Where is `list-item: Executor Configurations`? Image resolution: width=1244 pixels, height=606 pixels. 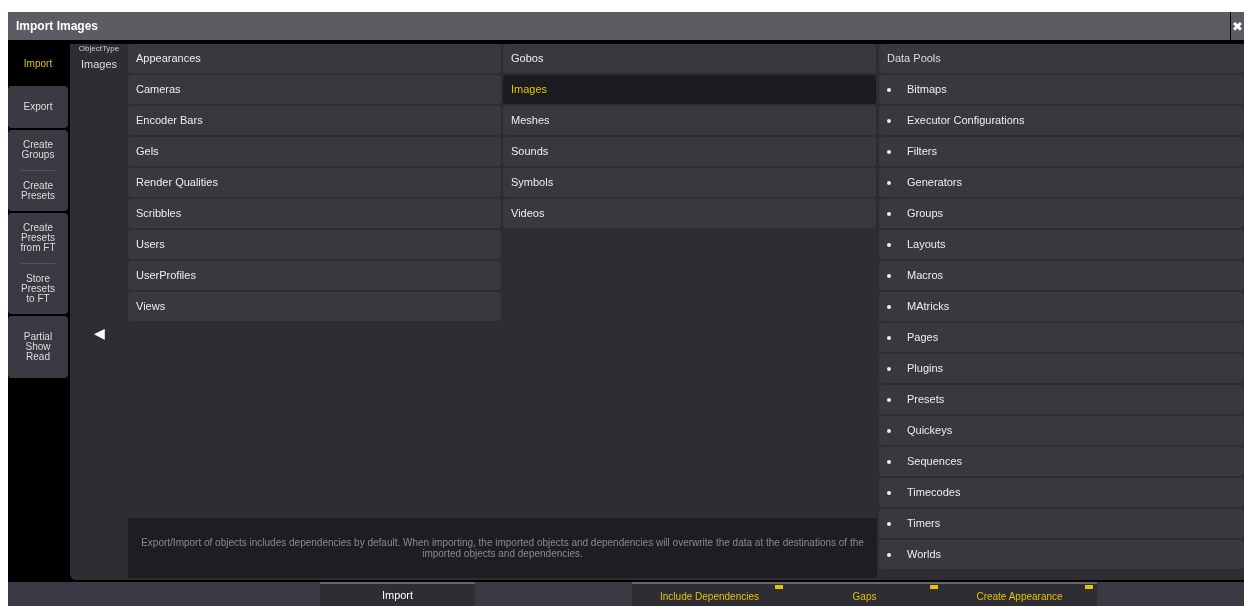 list-item: Executor Configurations is located at coordinates (1061, 120).